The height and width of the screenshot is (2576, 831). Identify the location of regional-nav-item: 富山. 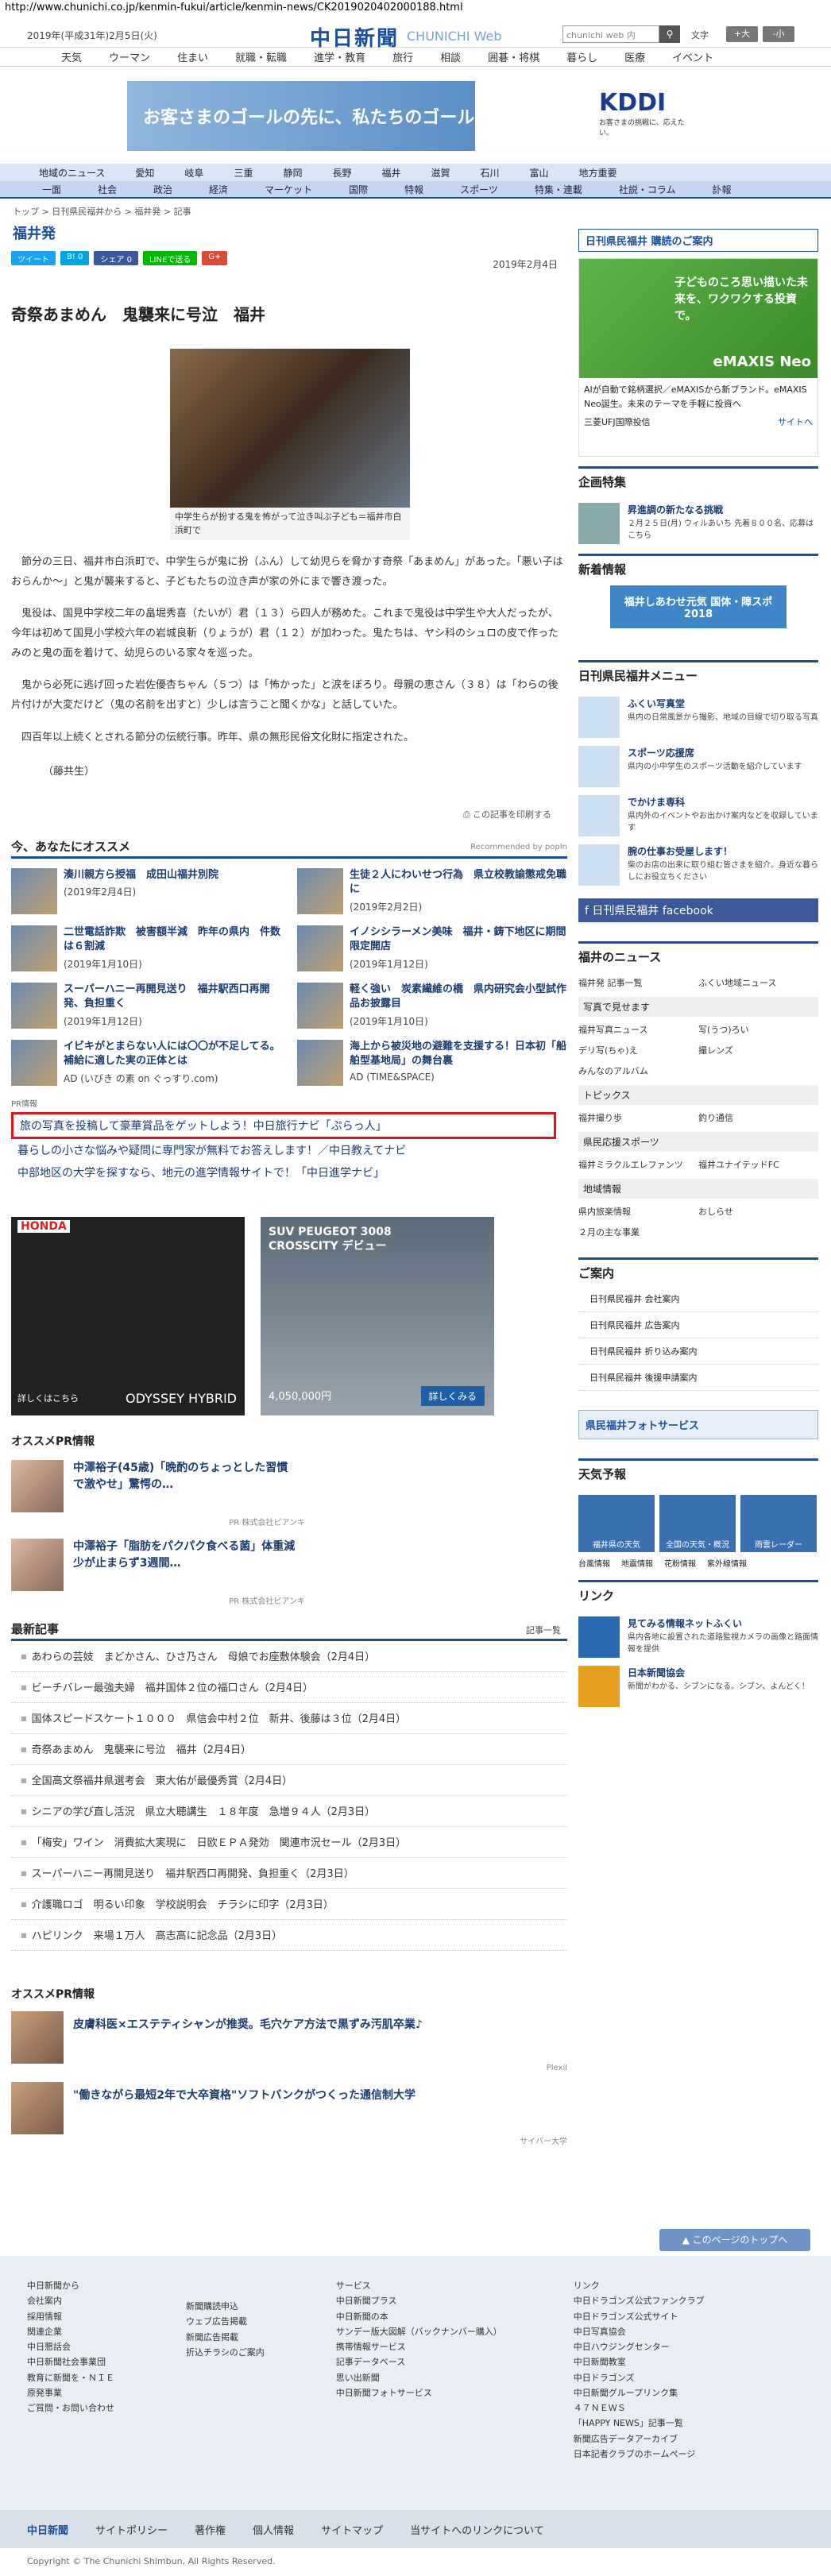
(539, 173).